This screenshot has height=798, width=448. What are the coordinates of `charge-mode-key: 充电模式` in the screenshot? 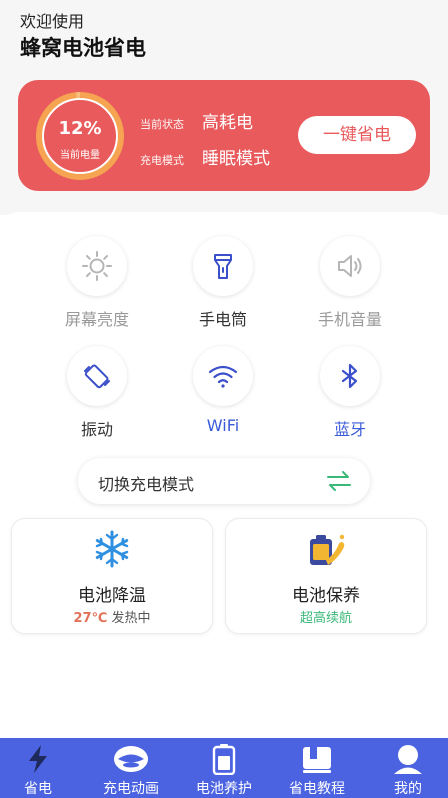 It's located at (162, 160).